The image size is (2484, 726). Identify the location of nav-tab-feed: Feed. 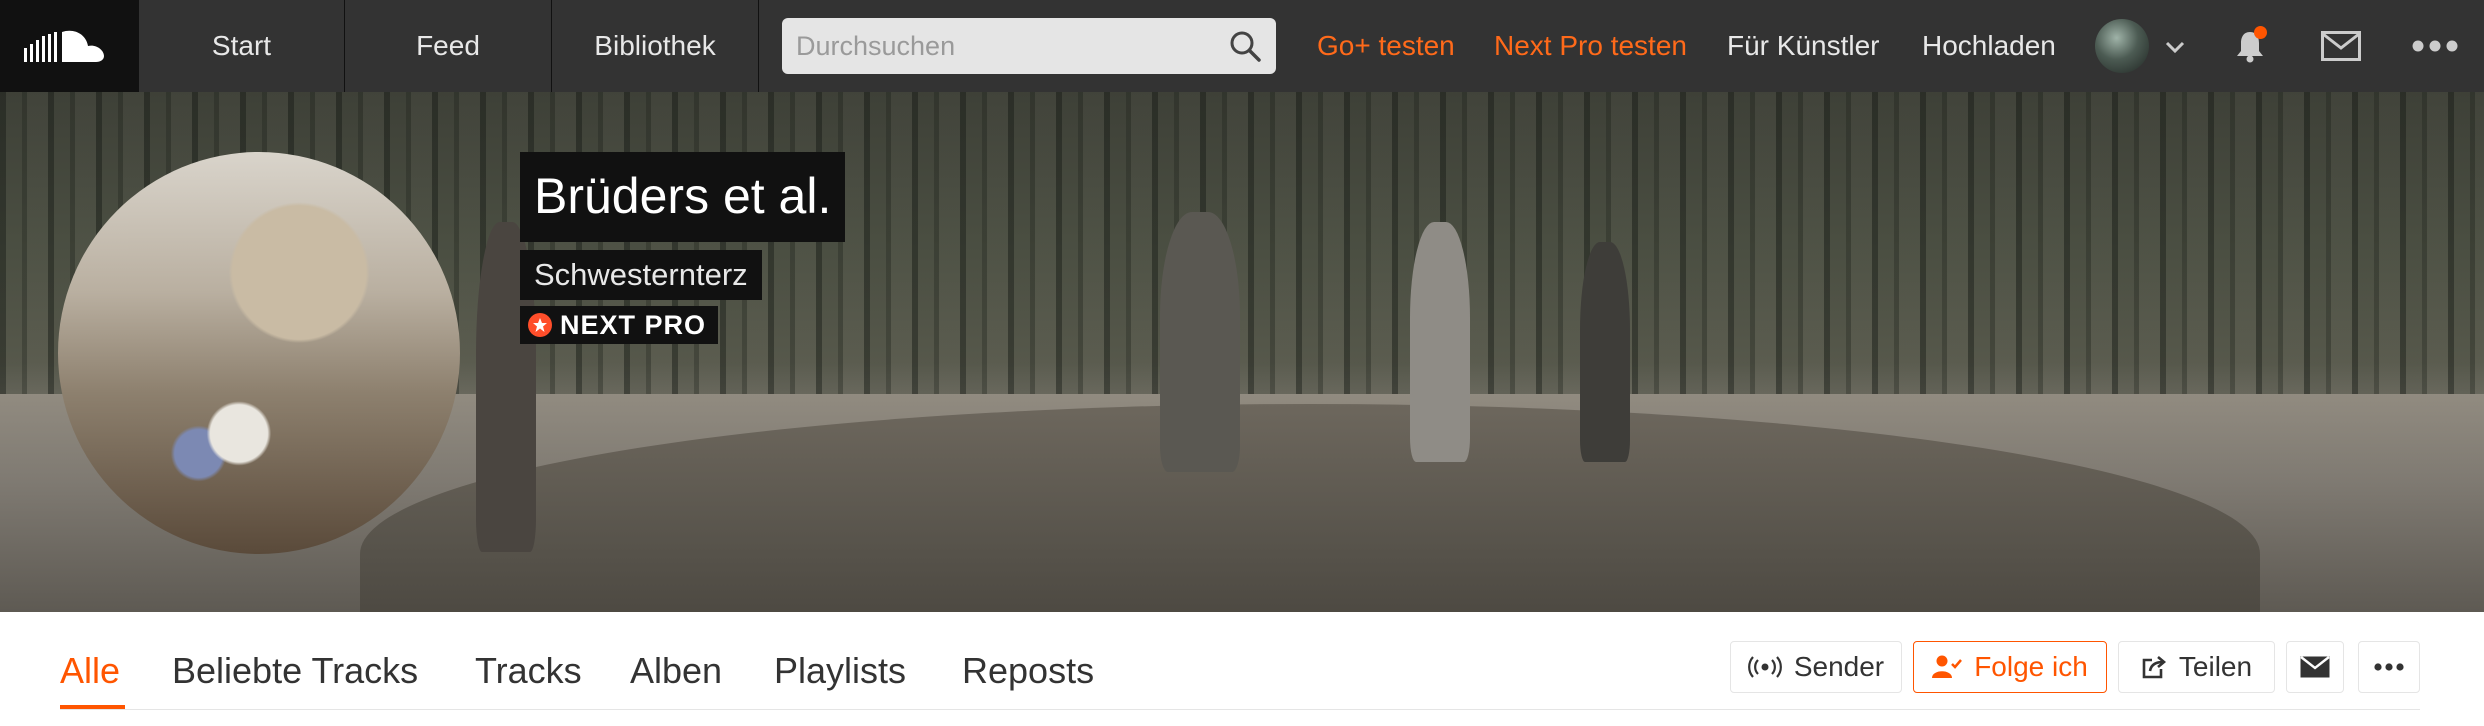
(448, 46).